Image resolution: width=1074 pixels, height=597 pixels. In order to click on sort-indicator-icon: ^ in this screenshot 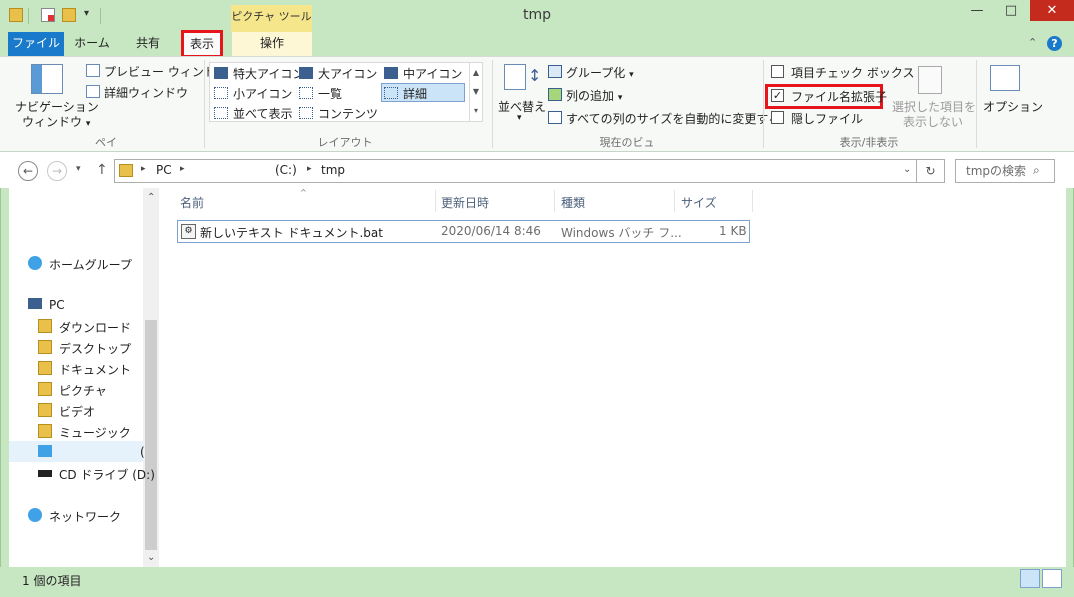, I will do `click(303, 192)`.